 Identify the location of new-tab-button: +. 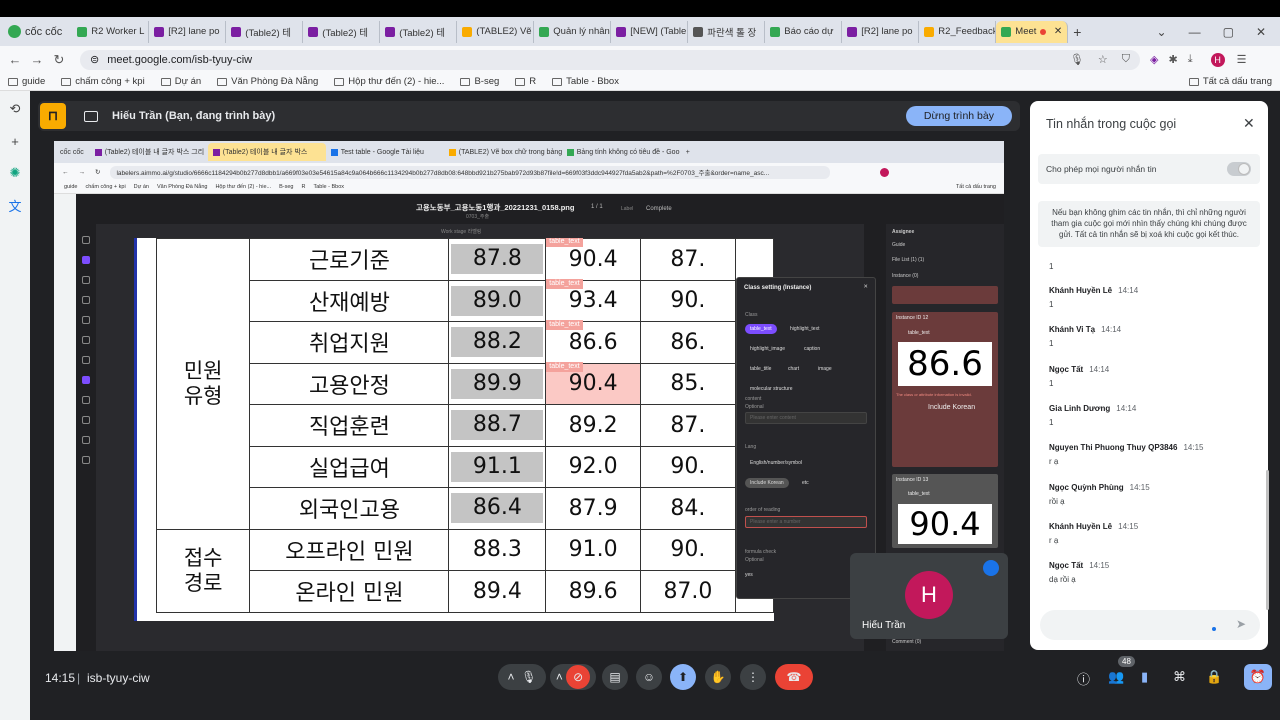
(1077, 32).